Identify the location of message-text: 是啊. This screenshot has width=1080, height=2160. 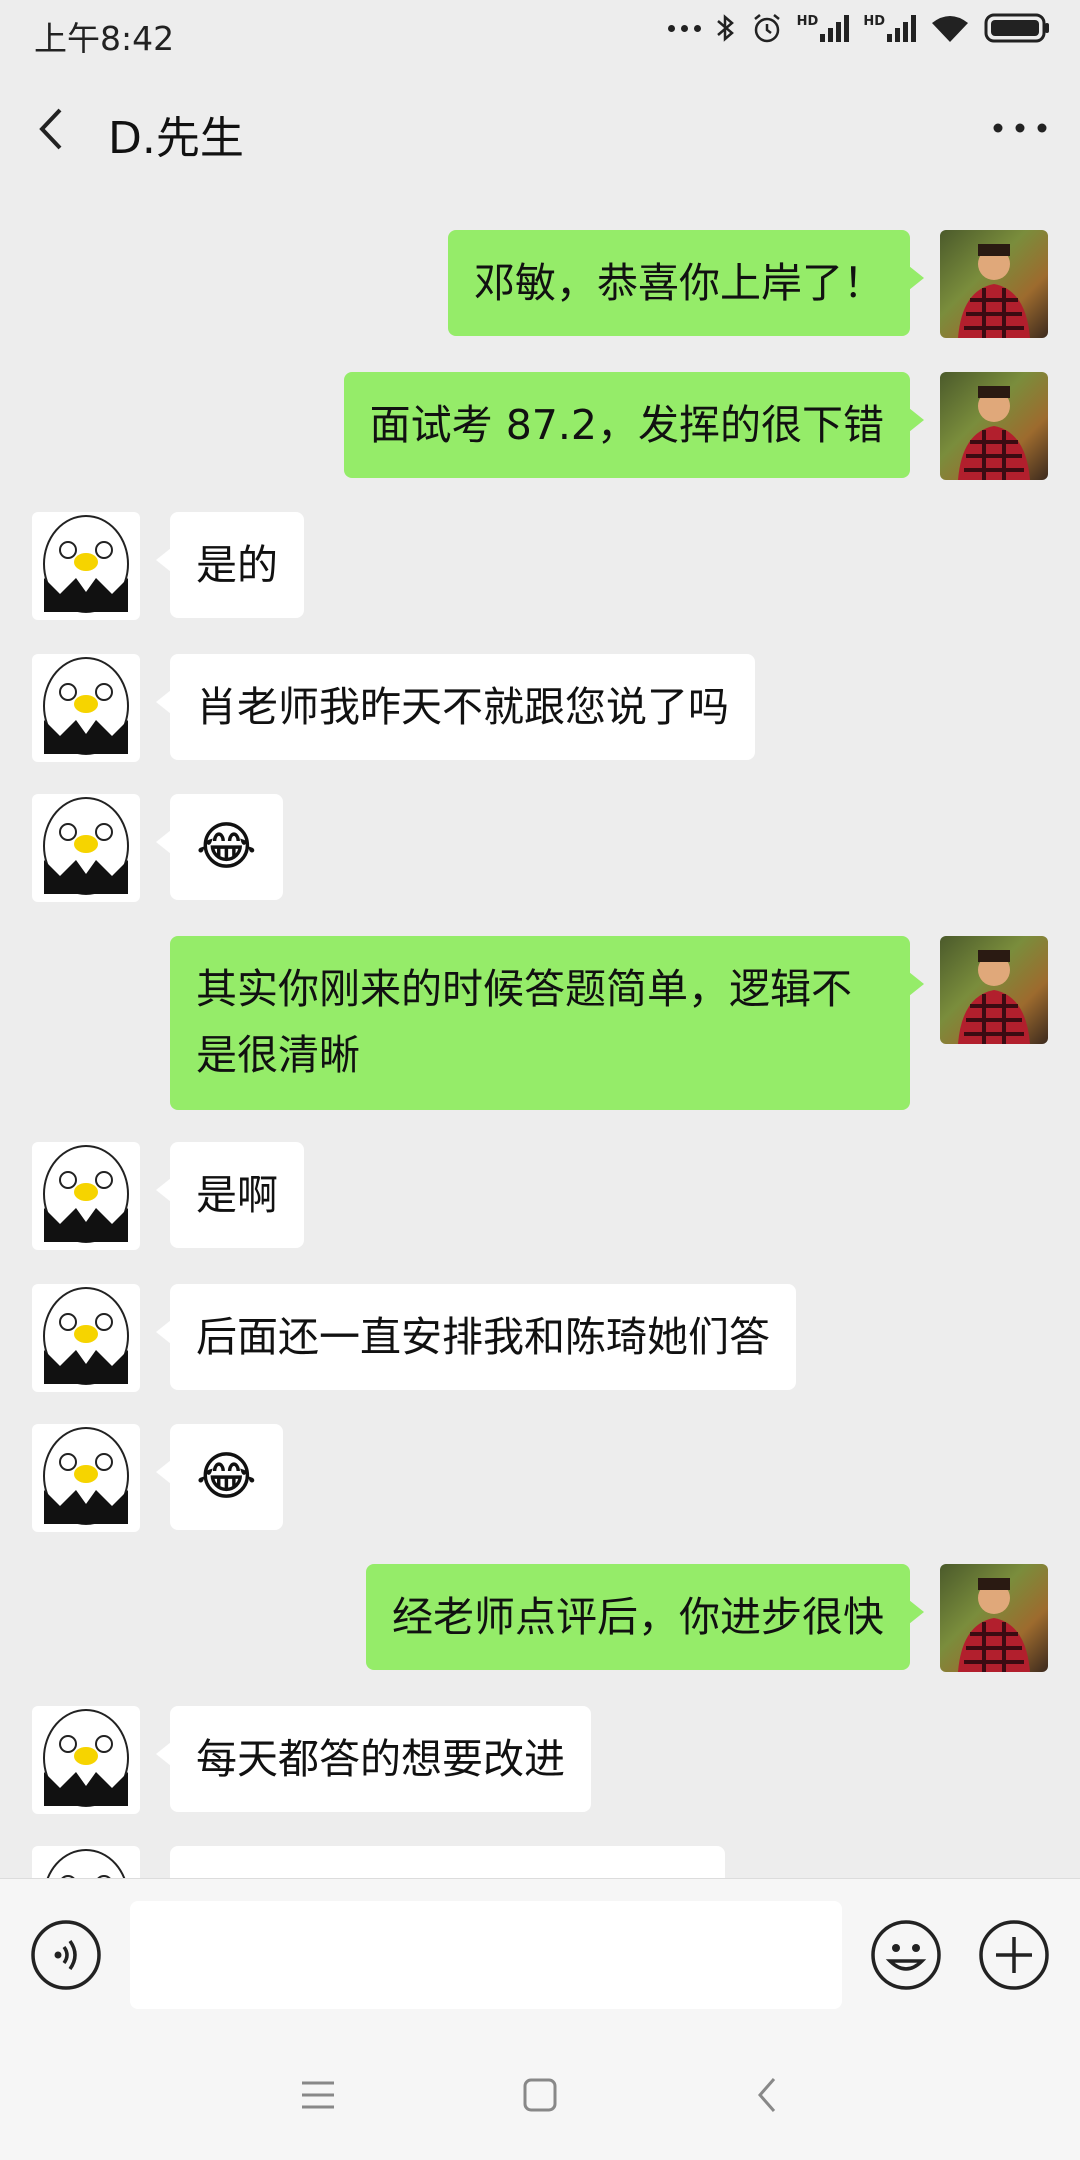
(237, 1195).